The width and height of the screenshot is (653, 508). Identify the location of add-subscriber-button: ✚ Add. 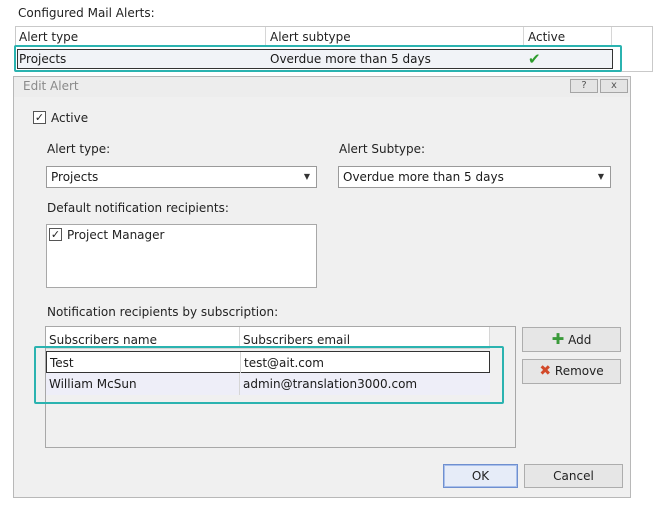
(571, 339).